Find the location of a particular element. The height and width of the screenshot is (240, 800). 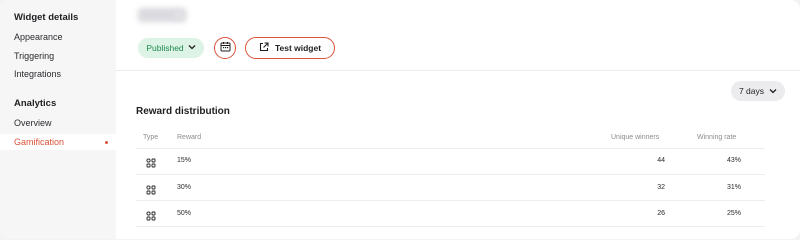

sidebar-item-label: Gamification is located at coordinates (39, 142).